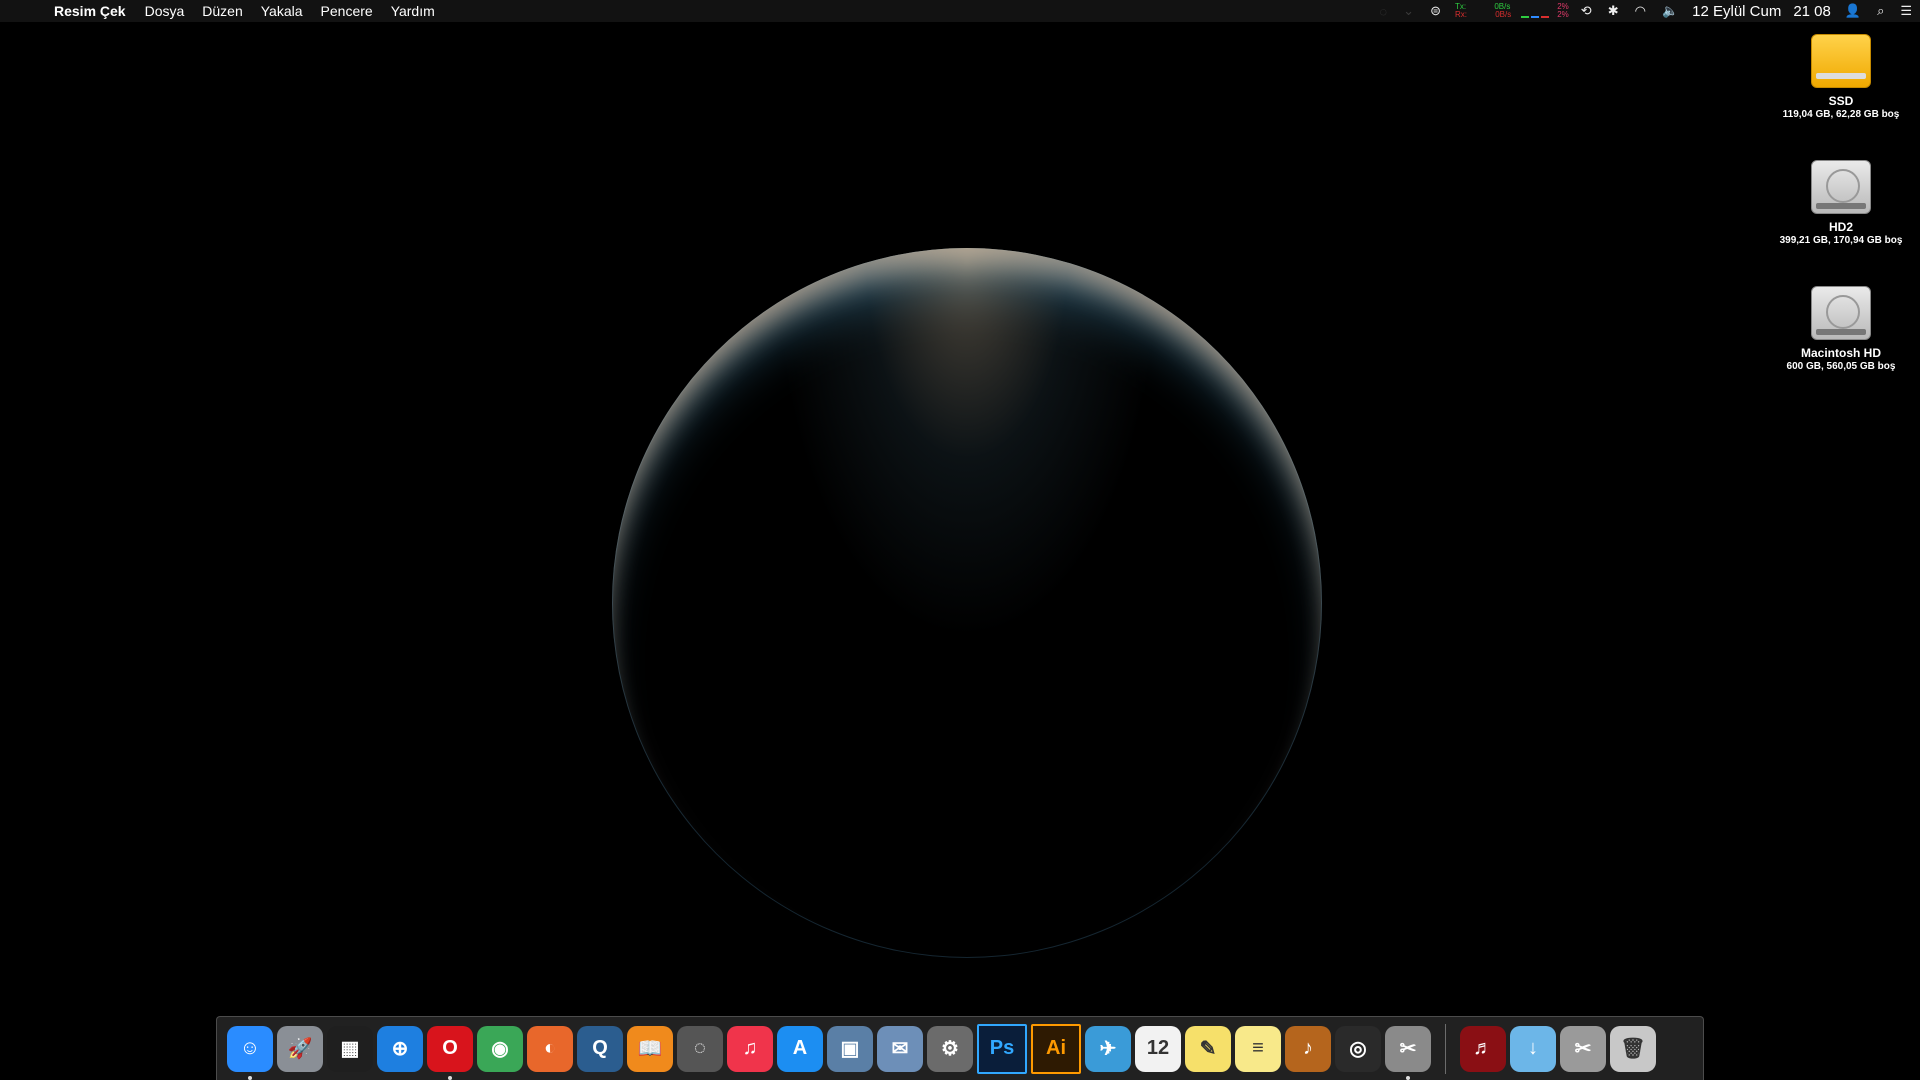 Image resolution: width=1920 pixels, height=1080 pixels. What do you see at coordinates (1056, 1048) in the screenshot?
I see `illustrator-icon: Ai` at bounding box center [1056, 1048].